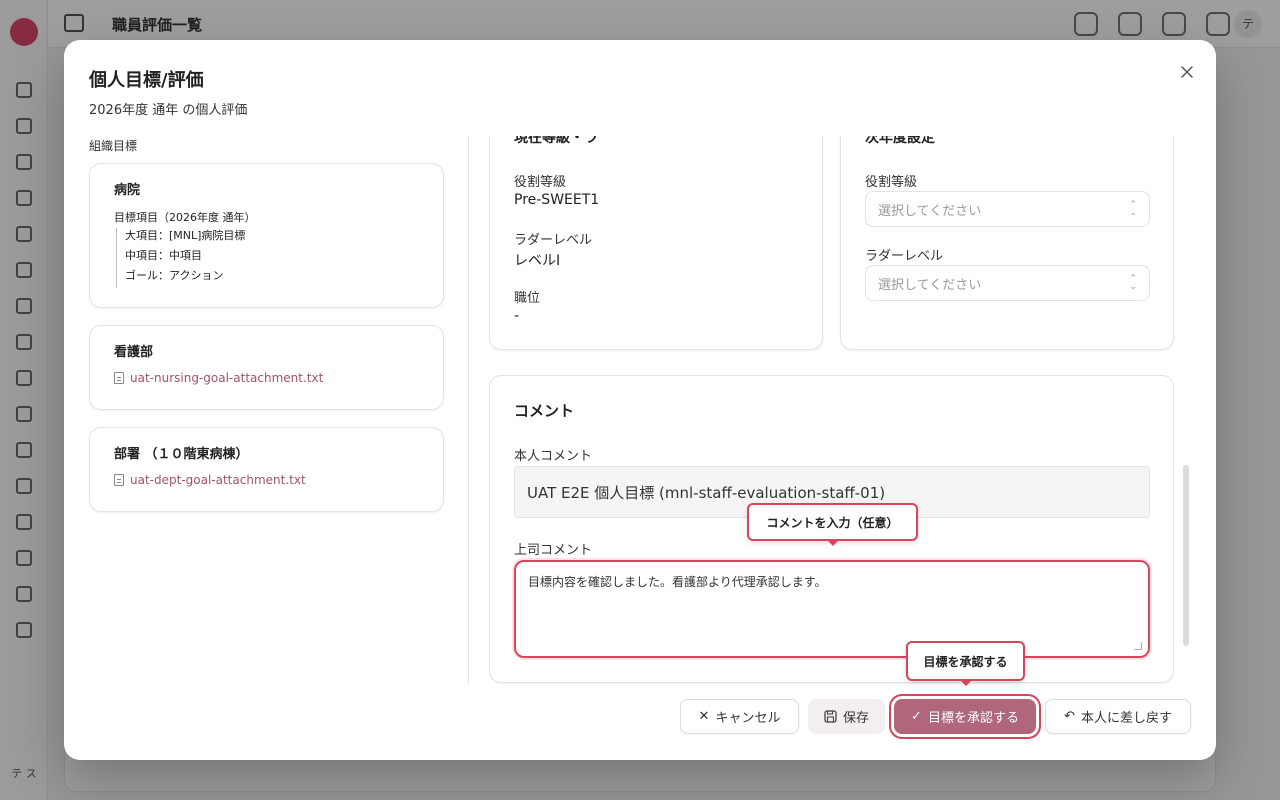 This screenshot has width=1280, height=800. I want to click on save-button: 保存, so click(846, 716).